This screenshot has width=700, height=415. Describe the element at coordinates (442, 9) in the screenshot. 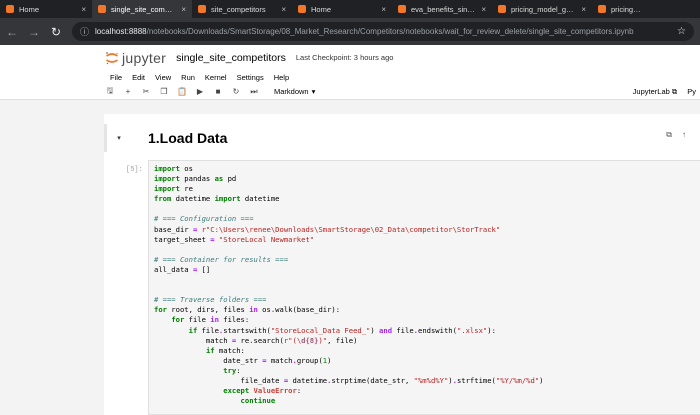

I see `browser-tab: eva_benefits_single_si ×` at that location.